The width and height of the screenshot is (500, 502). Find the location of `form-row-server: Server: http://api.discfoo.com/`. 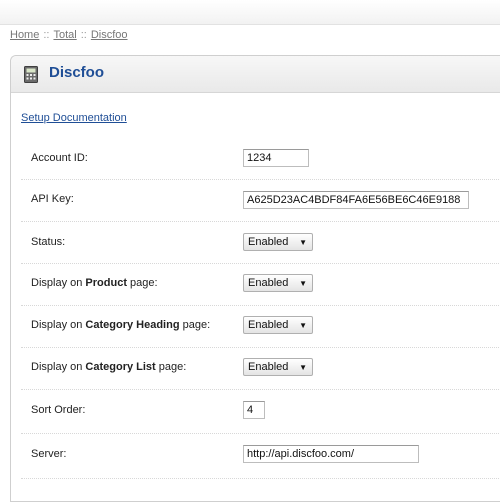

form-row-server: Server: http://api.discfoo.com/ is located at coordinates (260, 456).